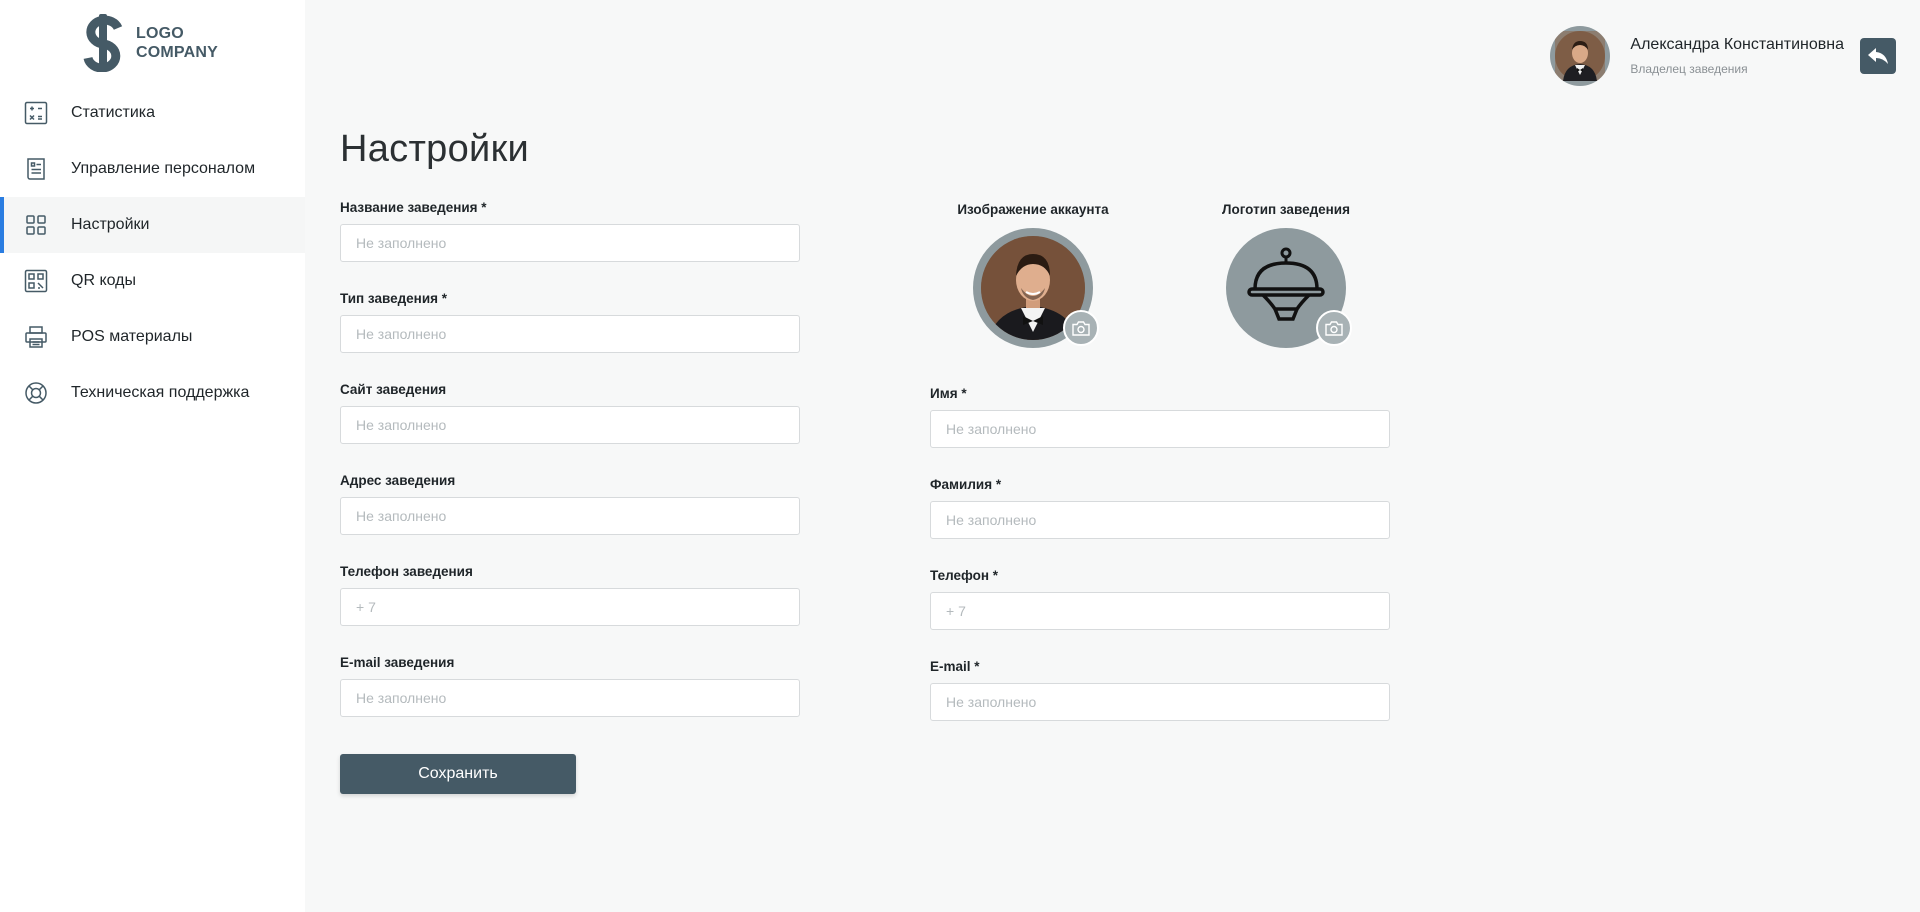 The height and width of the screenshot is (912, 1920). I want to click on venue-logo-upload: Логотип заведения, so click(1286, 275).